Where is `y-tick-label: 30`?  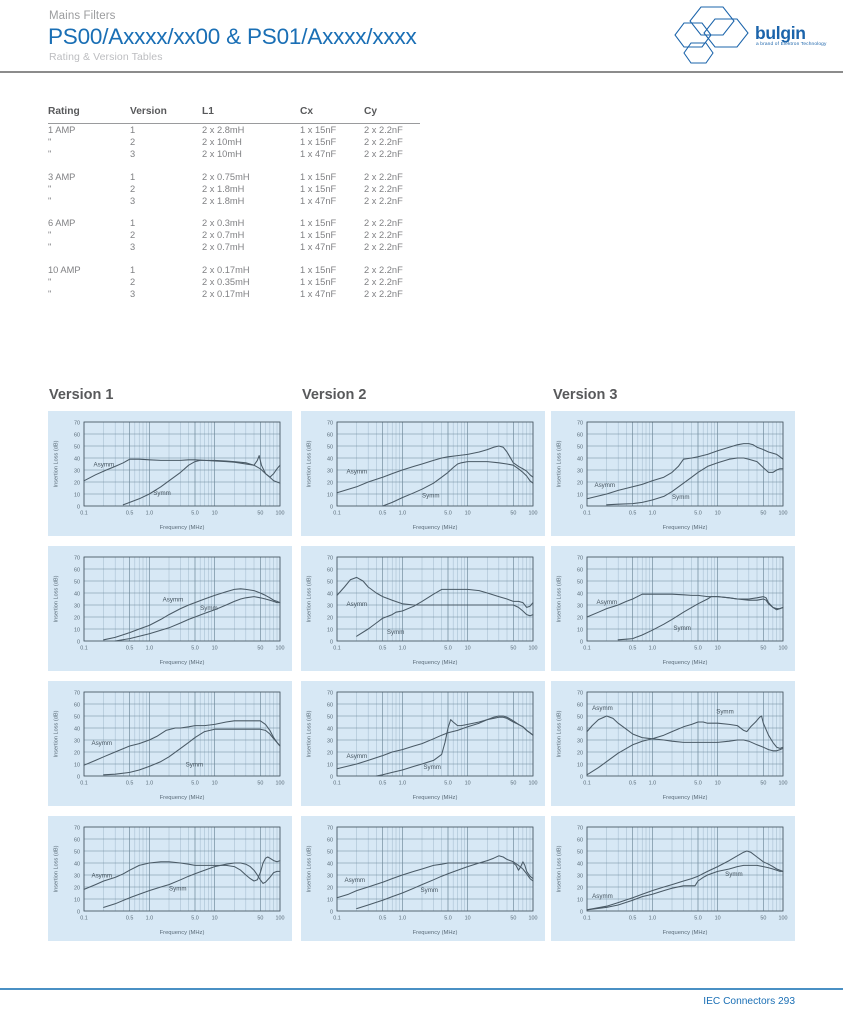 y-tick-label: 30 is located at coordinates (77, 877).